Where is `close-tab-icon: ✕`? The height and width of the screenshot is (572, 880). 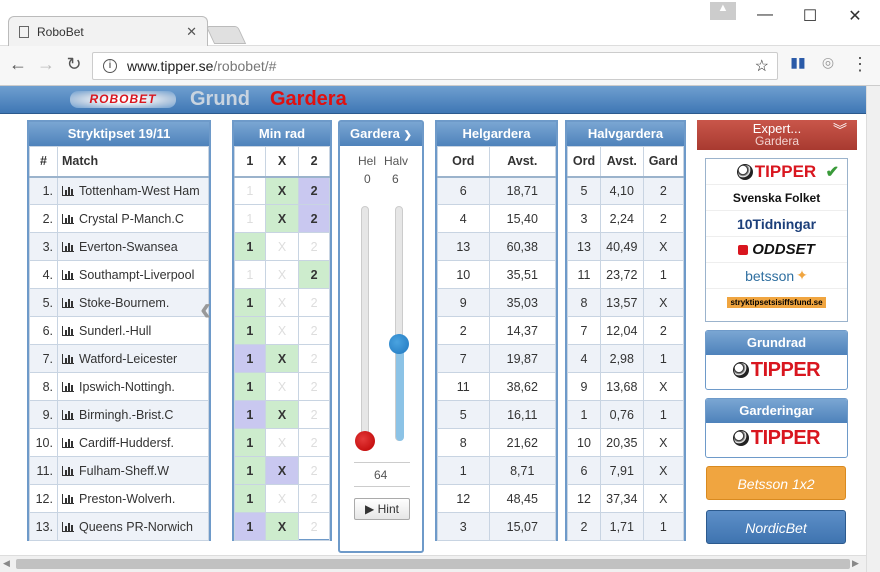 close-tab-icon: ✕ is located at coordinates (191, 32).